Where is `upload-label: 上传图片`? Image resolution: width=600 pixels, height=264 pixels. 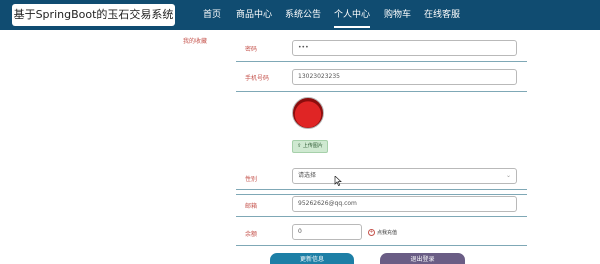 upload-label: 上传图片 is located at coordinates (312, 146).